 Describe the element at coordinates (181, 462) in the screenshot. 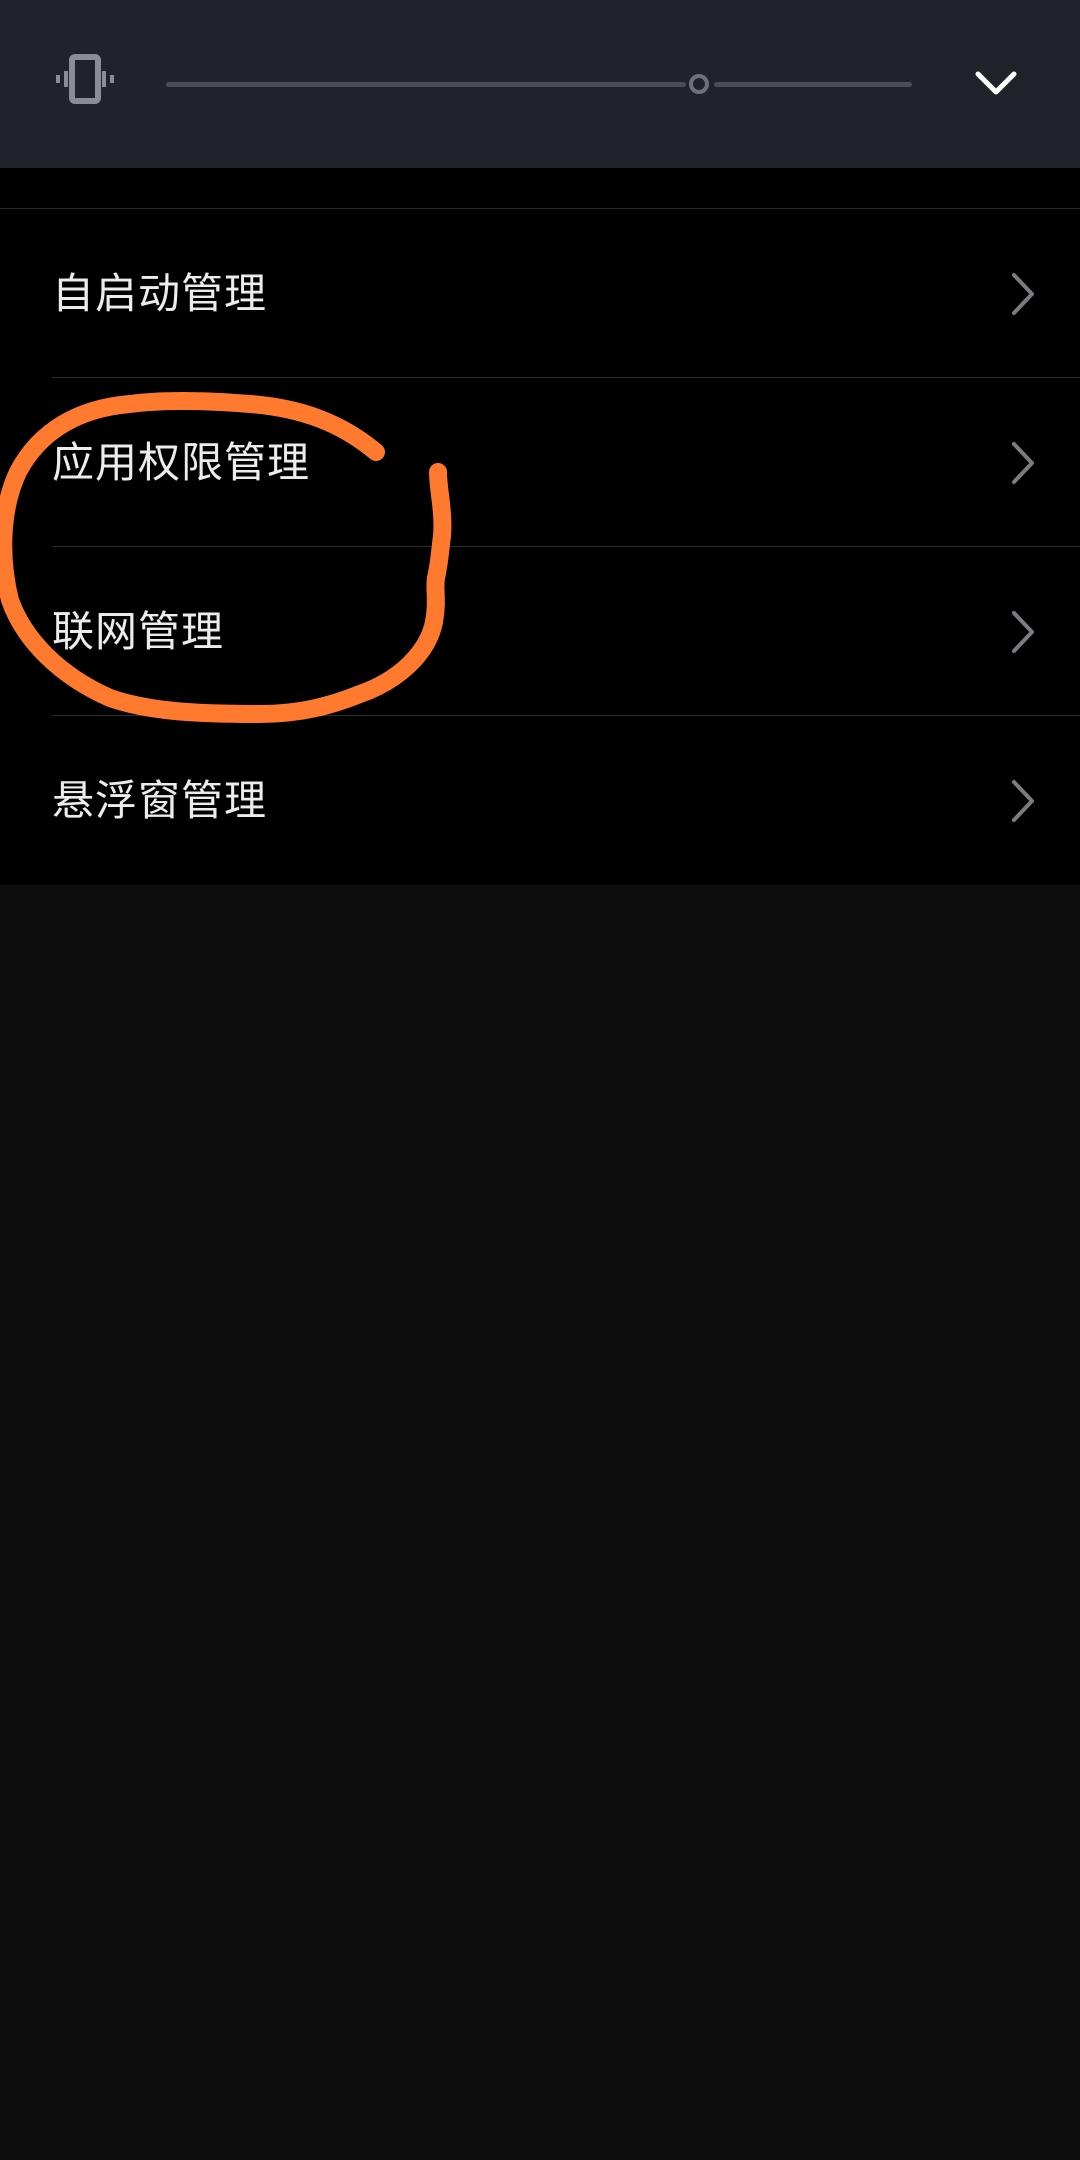

I see `list-item-label: 应用权限管理` at that location.